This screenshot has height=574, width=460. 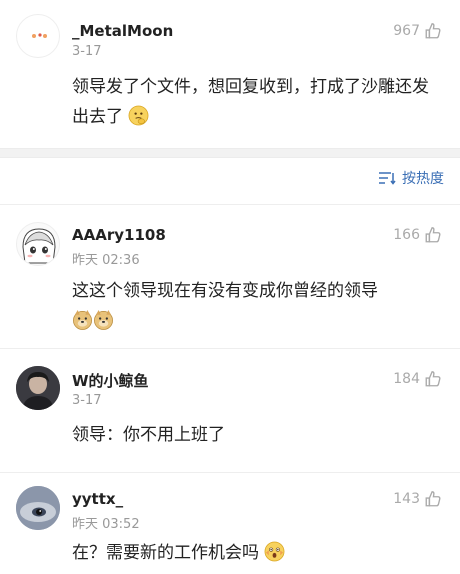 What do you see at coordinates (230, 153) in the screenshot?
I see `section-separator` at bounding box center [230, 153].